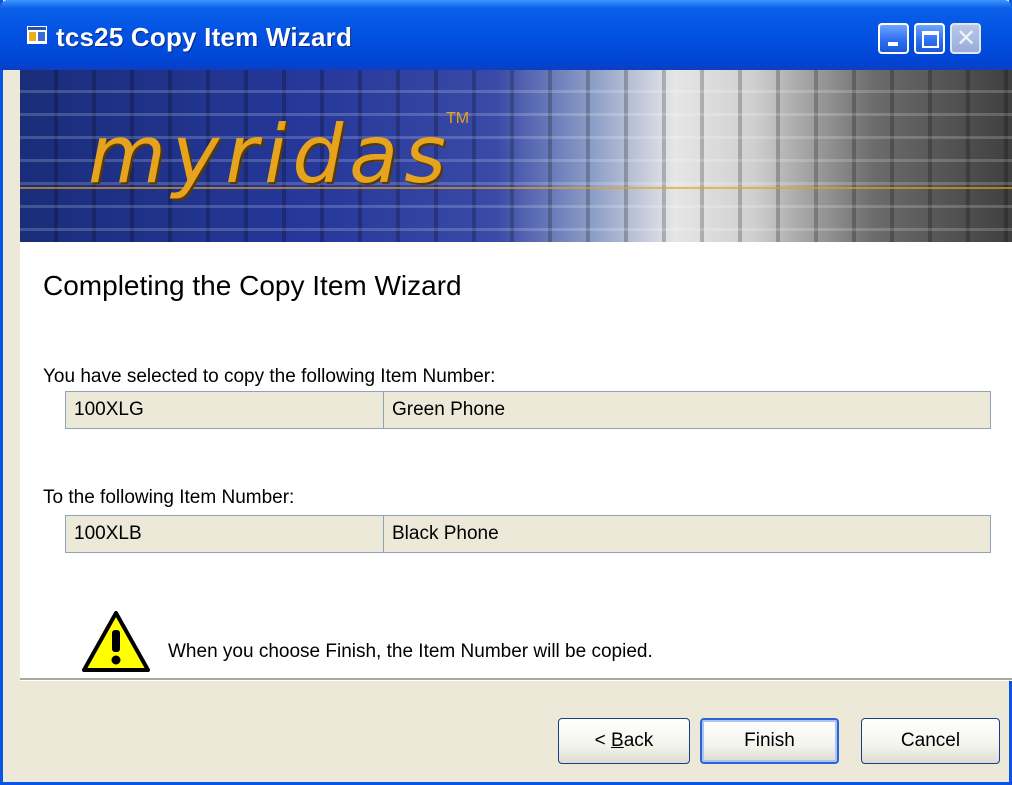 The image size is (1012, 785). I want to click on maximize-icon, so click(930, 39).